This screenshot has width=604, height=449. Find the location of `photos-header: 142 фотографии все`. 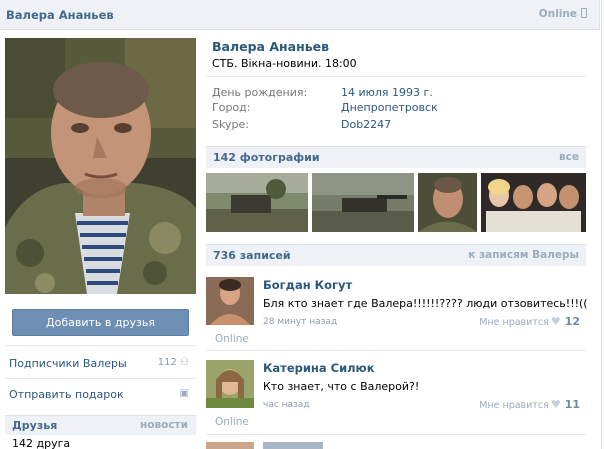

photos-header: 142 фотографии все is located at coordinates (396, 157).